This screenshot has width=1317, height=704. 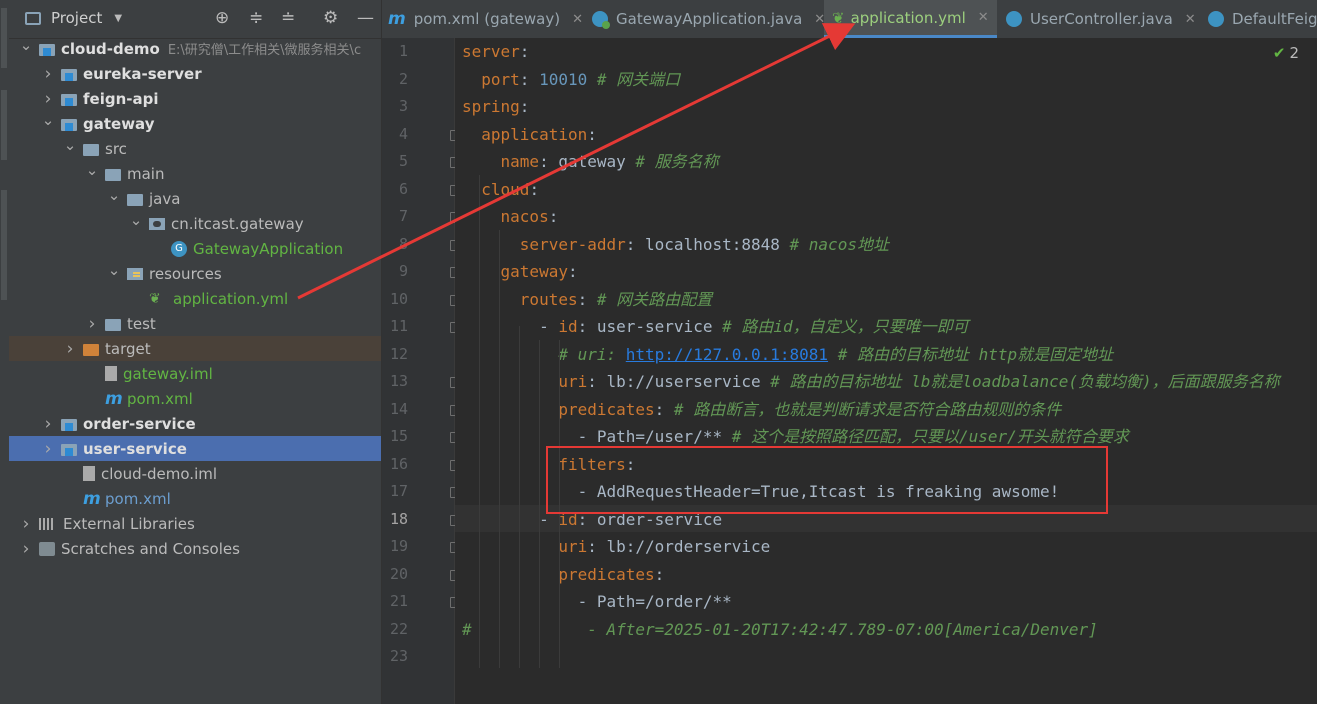 I want to click on code-token: 10010, so click(x=563, y=79).